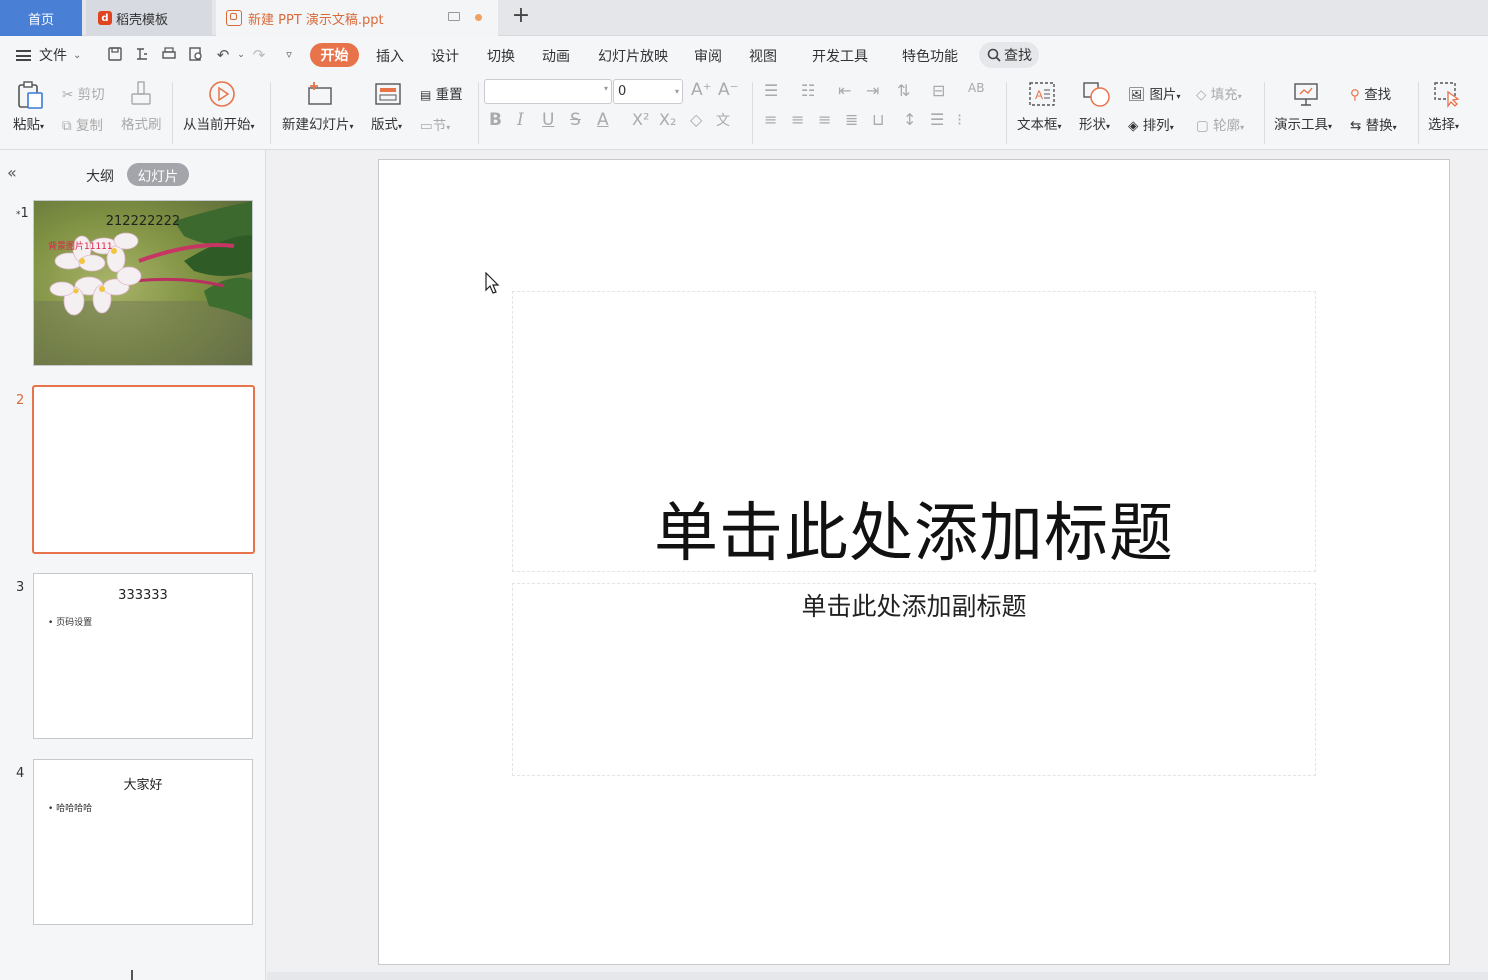 The image size is (1488, 980). I want to click on new-slide-button: 新建幻灯片▾, so click(318, 123).